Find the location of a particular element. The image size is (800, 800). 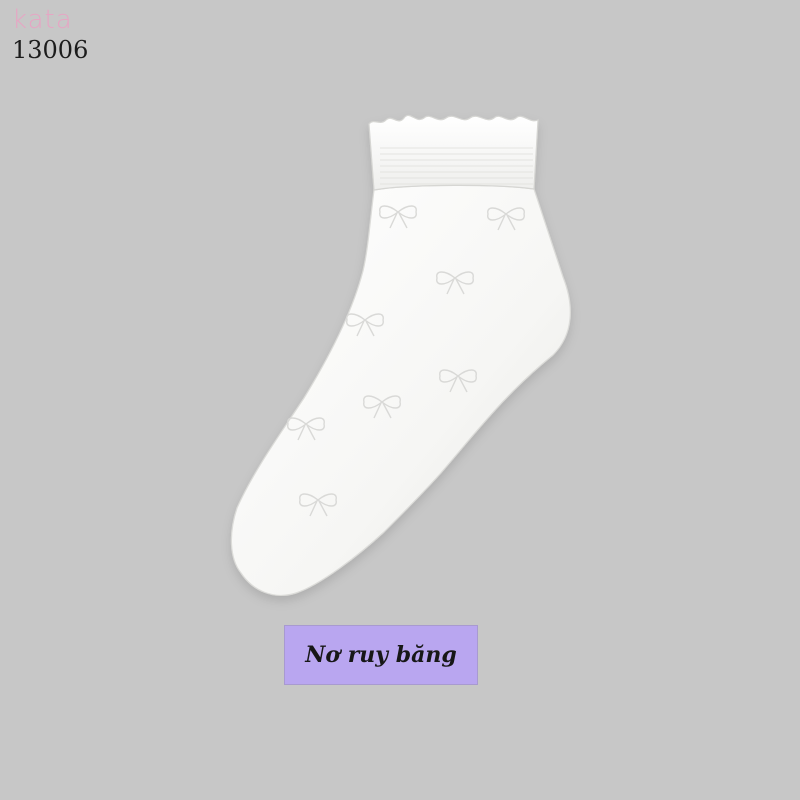

style-label: Nơ ruy băng is located at coordinates (381, 655).